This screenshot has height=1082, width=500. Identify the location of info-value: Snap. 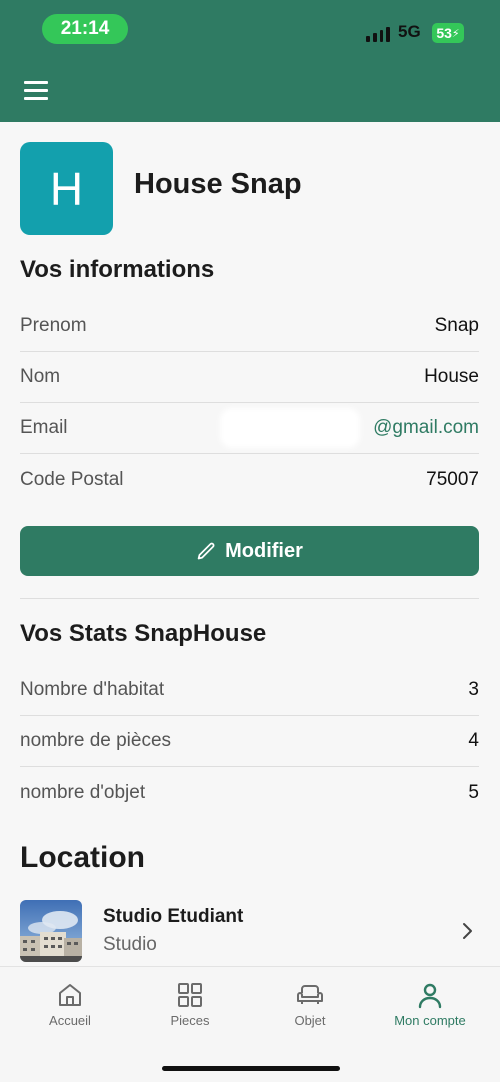
(456, 325).